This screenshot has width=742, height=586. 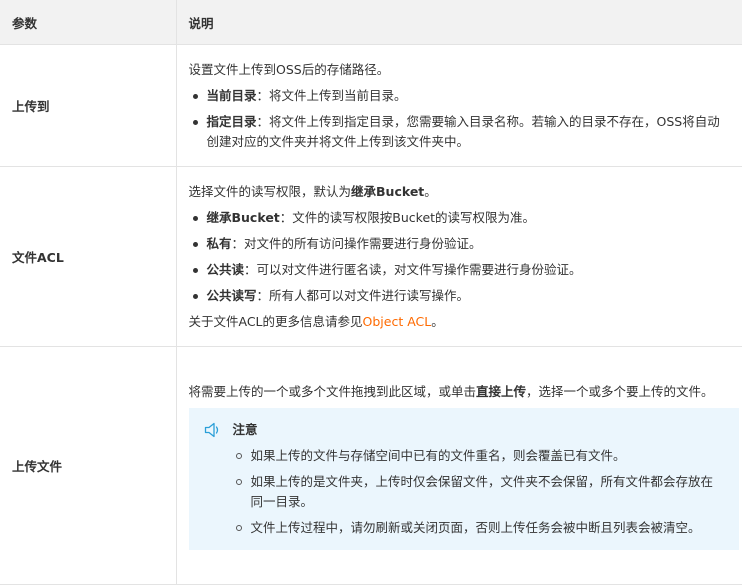 I want to click on list-item: 私有：对文件的所有访问操作需要进行身份验证。, so click(x=461, y=244).